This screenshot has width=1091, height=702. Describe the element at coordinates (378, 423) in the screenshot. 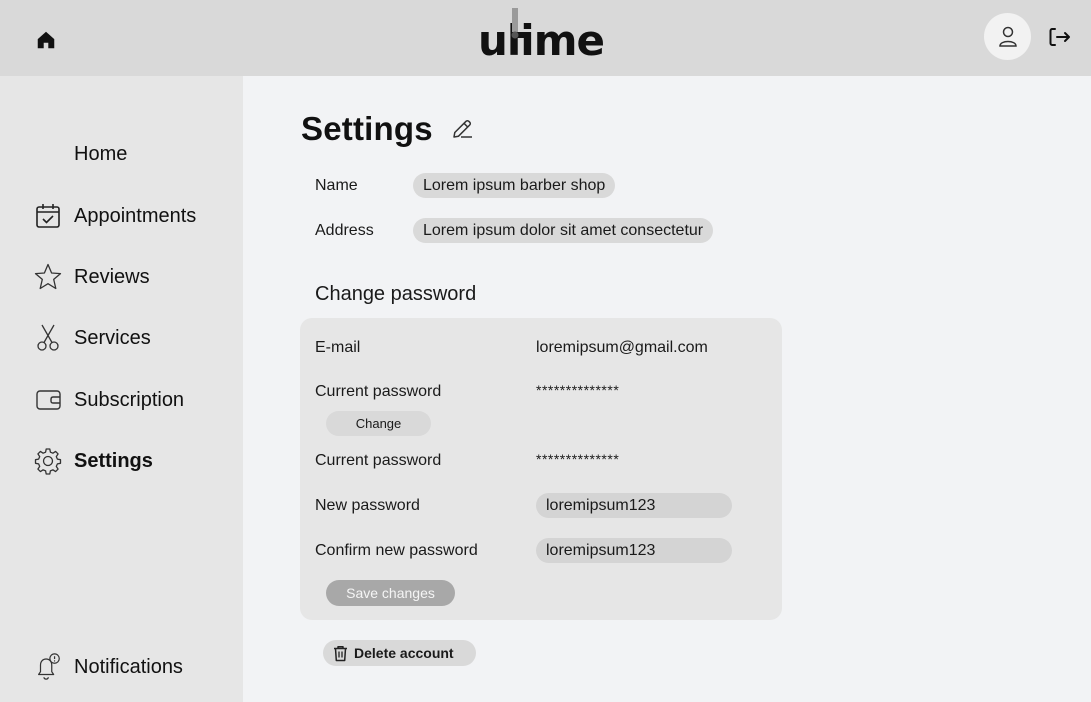

I see `change-password-button: Change` at that location.